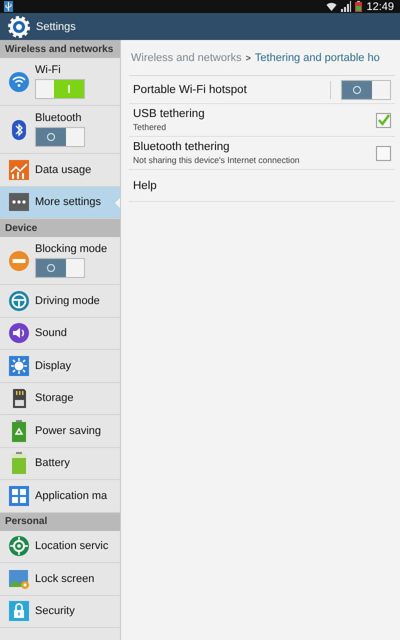 This screenshot has height=640, width=400. What do you see at coordinates (358, 6) in the screenshot?
I see `battery-icon` at bounding box center [358, 6].